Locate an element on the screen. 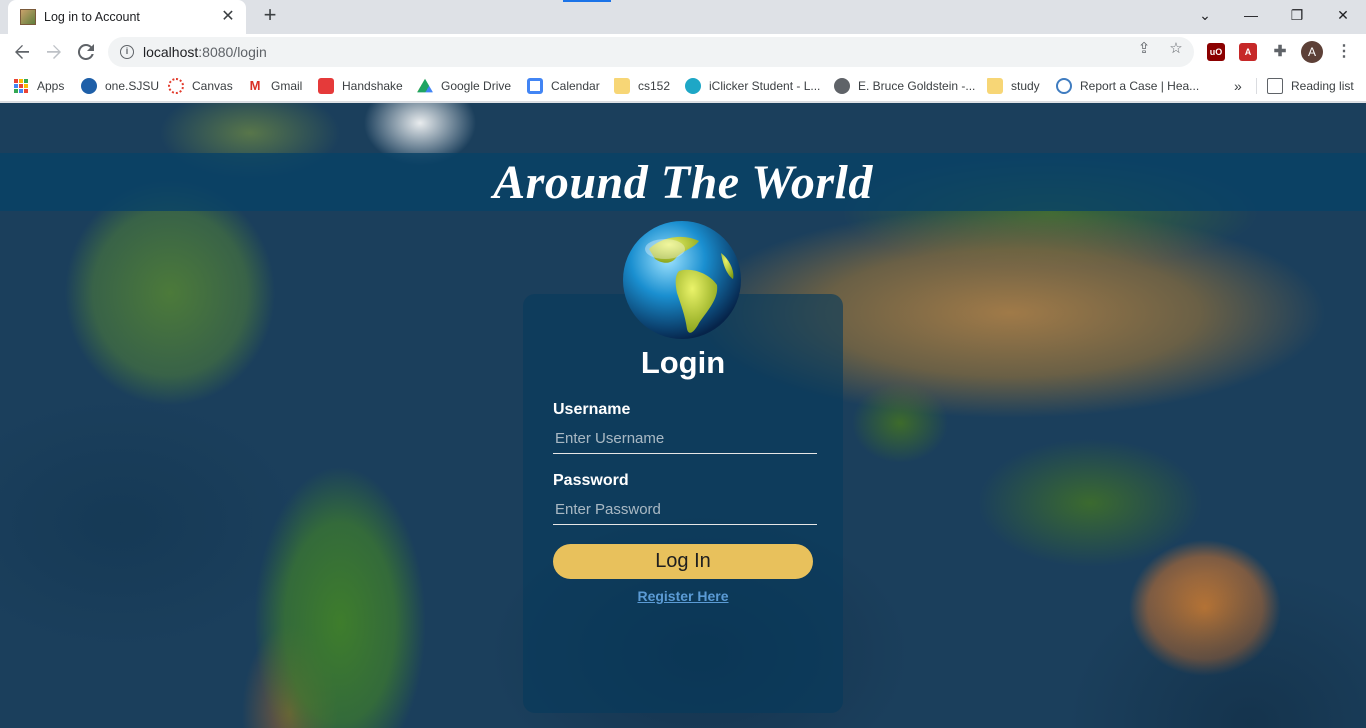 The height and width of the screenshot is (728, 1366). reading-list-icon is located at coordinates (1275, 86).